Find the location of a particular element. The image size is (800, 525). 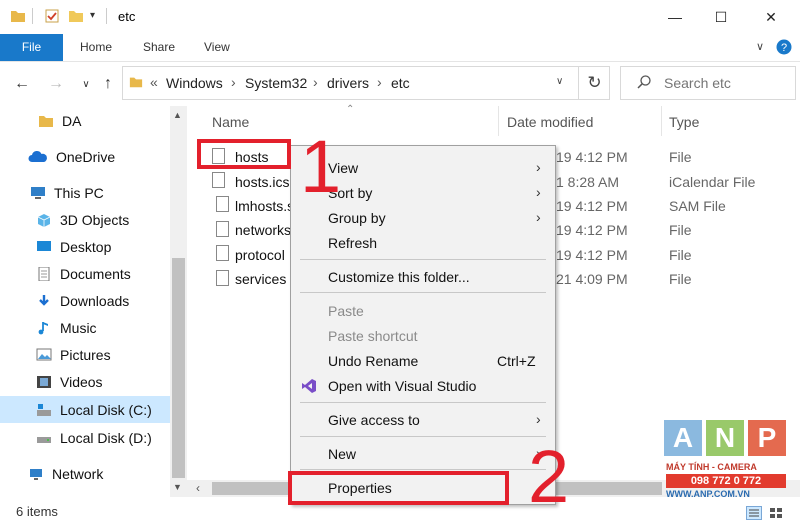

step-number-1: 1 is located at coordinates (321, 166).